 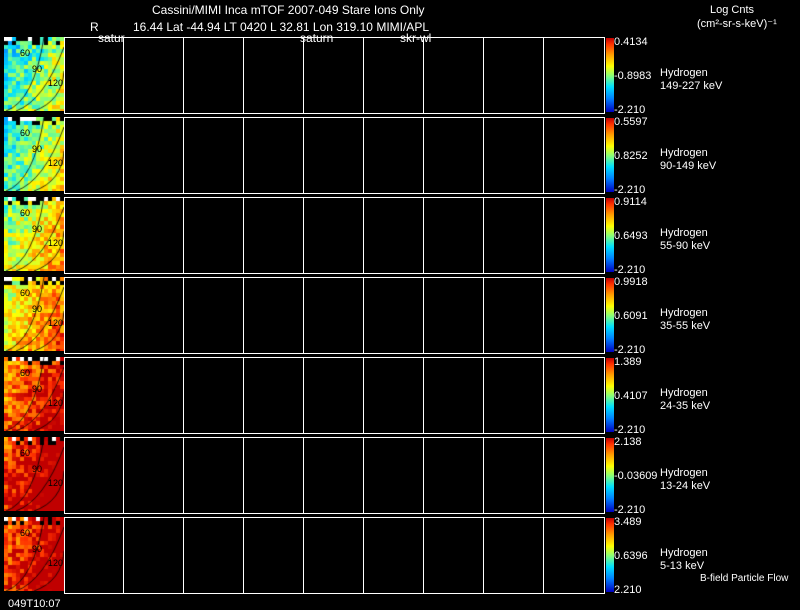 I want to click on species-label: Hydrogen 149-227 keV, so click(x=691, y=80).